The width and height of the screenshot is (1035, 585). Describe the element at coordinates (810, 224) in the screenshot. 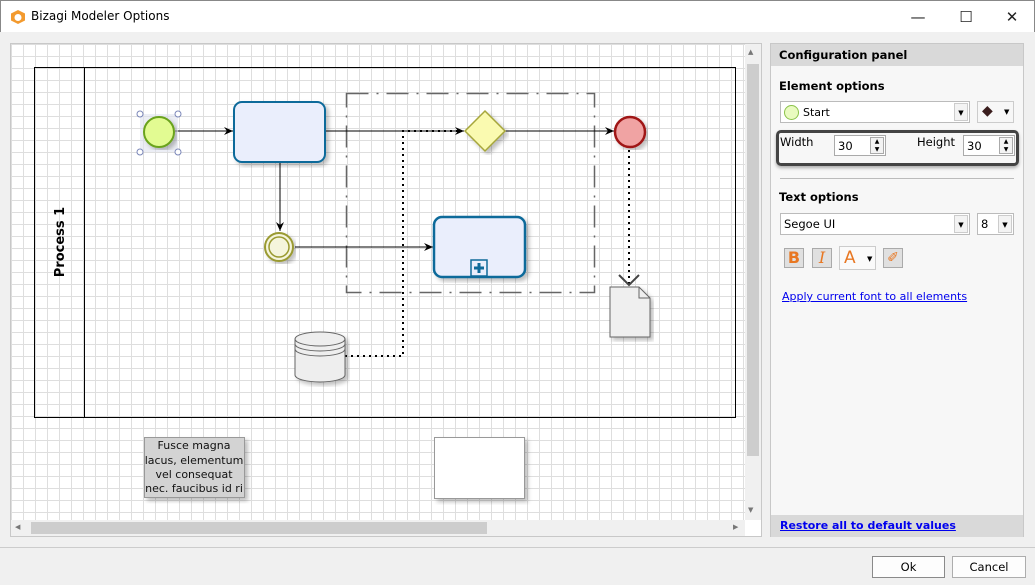

I see `font-value: Segoe UI` at that location.